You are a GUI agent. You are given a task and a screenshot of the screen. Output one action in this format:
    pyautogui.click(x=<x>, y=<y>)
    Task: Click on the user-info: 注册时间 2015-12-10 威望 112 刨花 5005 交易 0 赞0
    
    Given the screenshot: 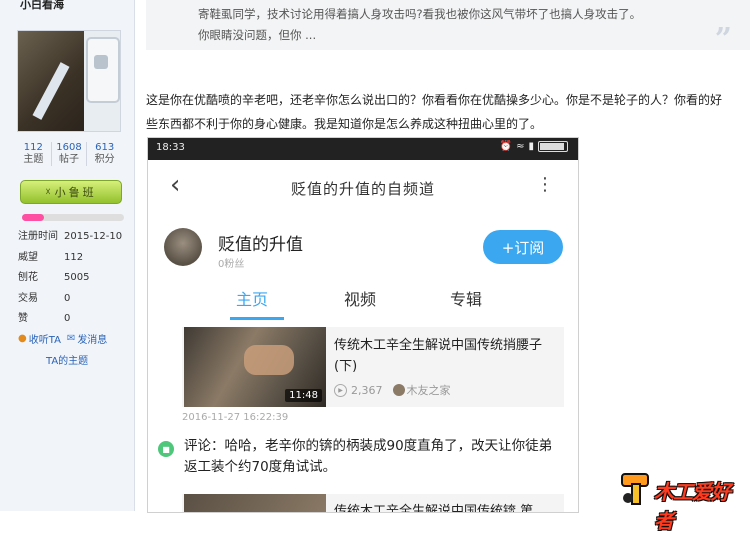 What is the action you would take?
    pyautogui.click(x=74, y=278)
    